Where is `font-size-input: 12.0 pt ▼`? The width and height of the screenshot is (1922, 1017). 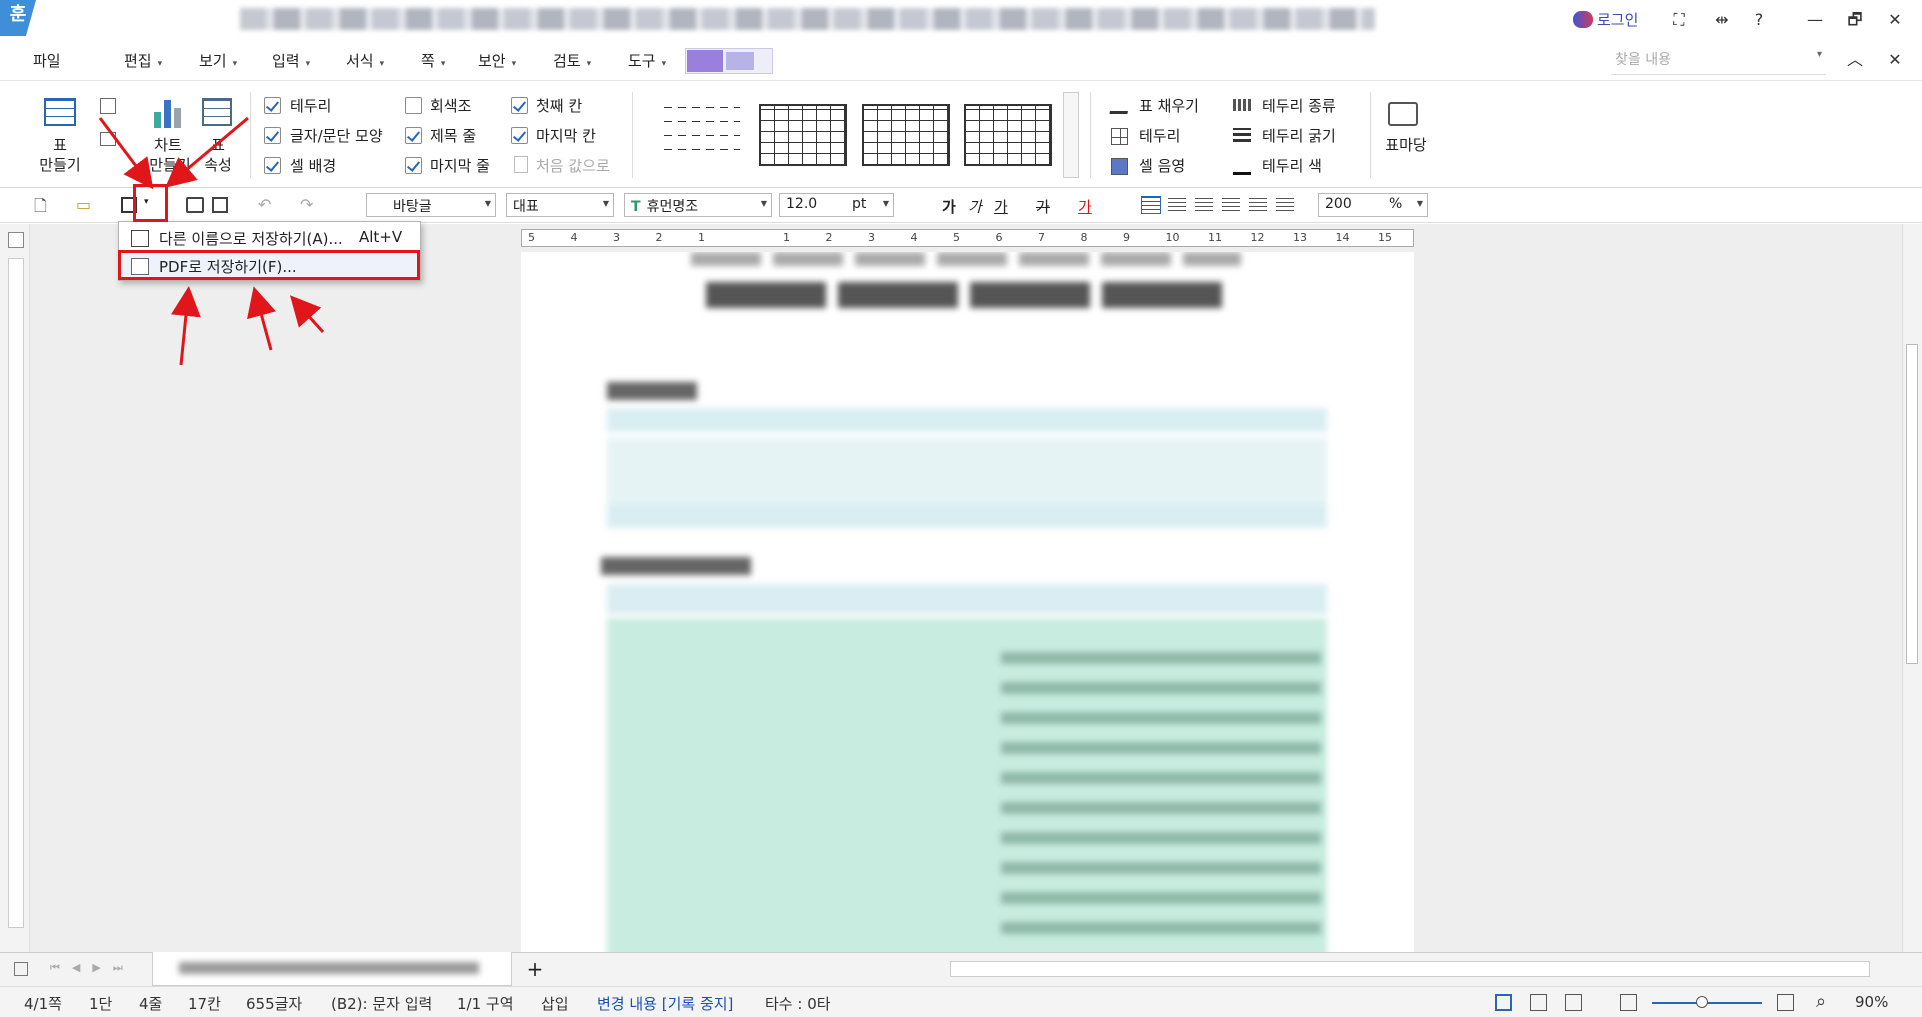
font-size-input: 12.0 pt ▼ is located at coordinates (836, 205).